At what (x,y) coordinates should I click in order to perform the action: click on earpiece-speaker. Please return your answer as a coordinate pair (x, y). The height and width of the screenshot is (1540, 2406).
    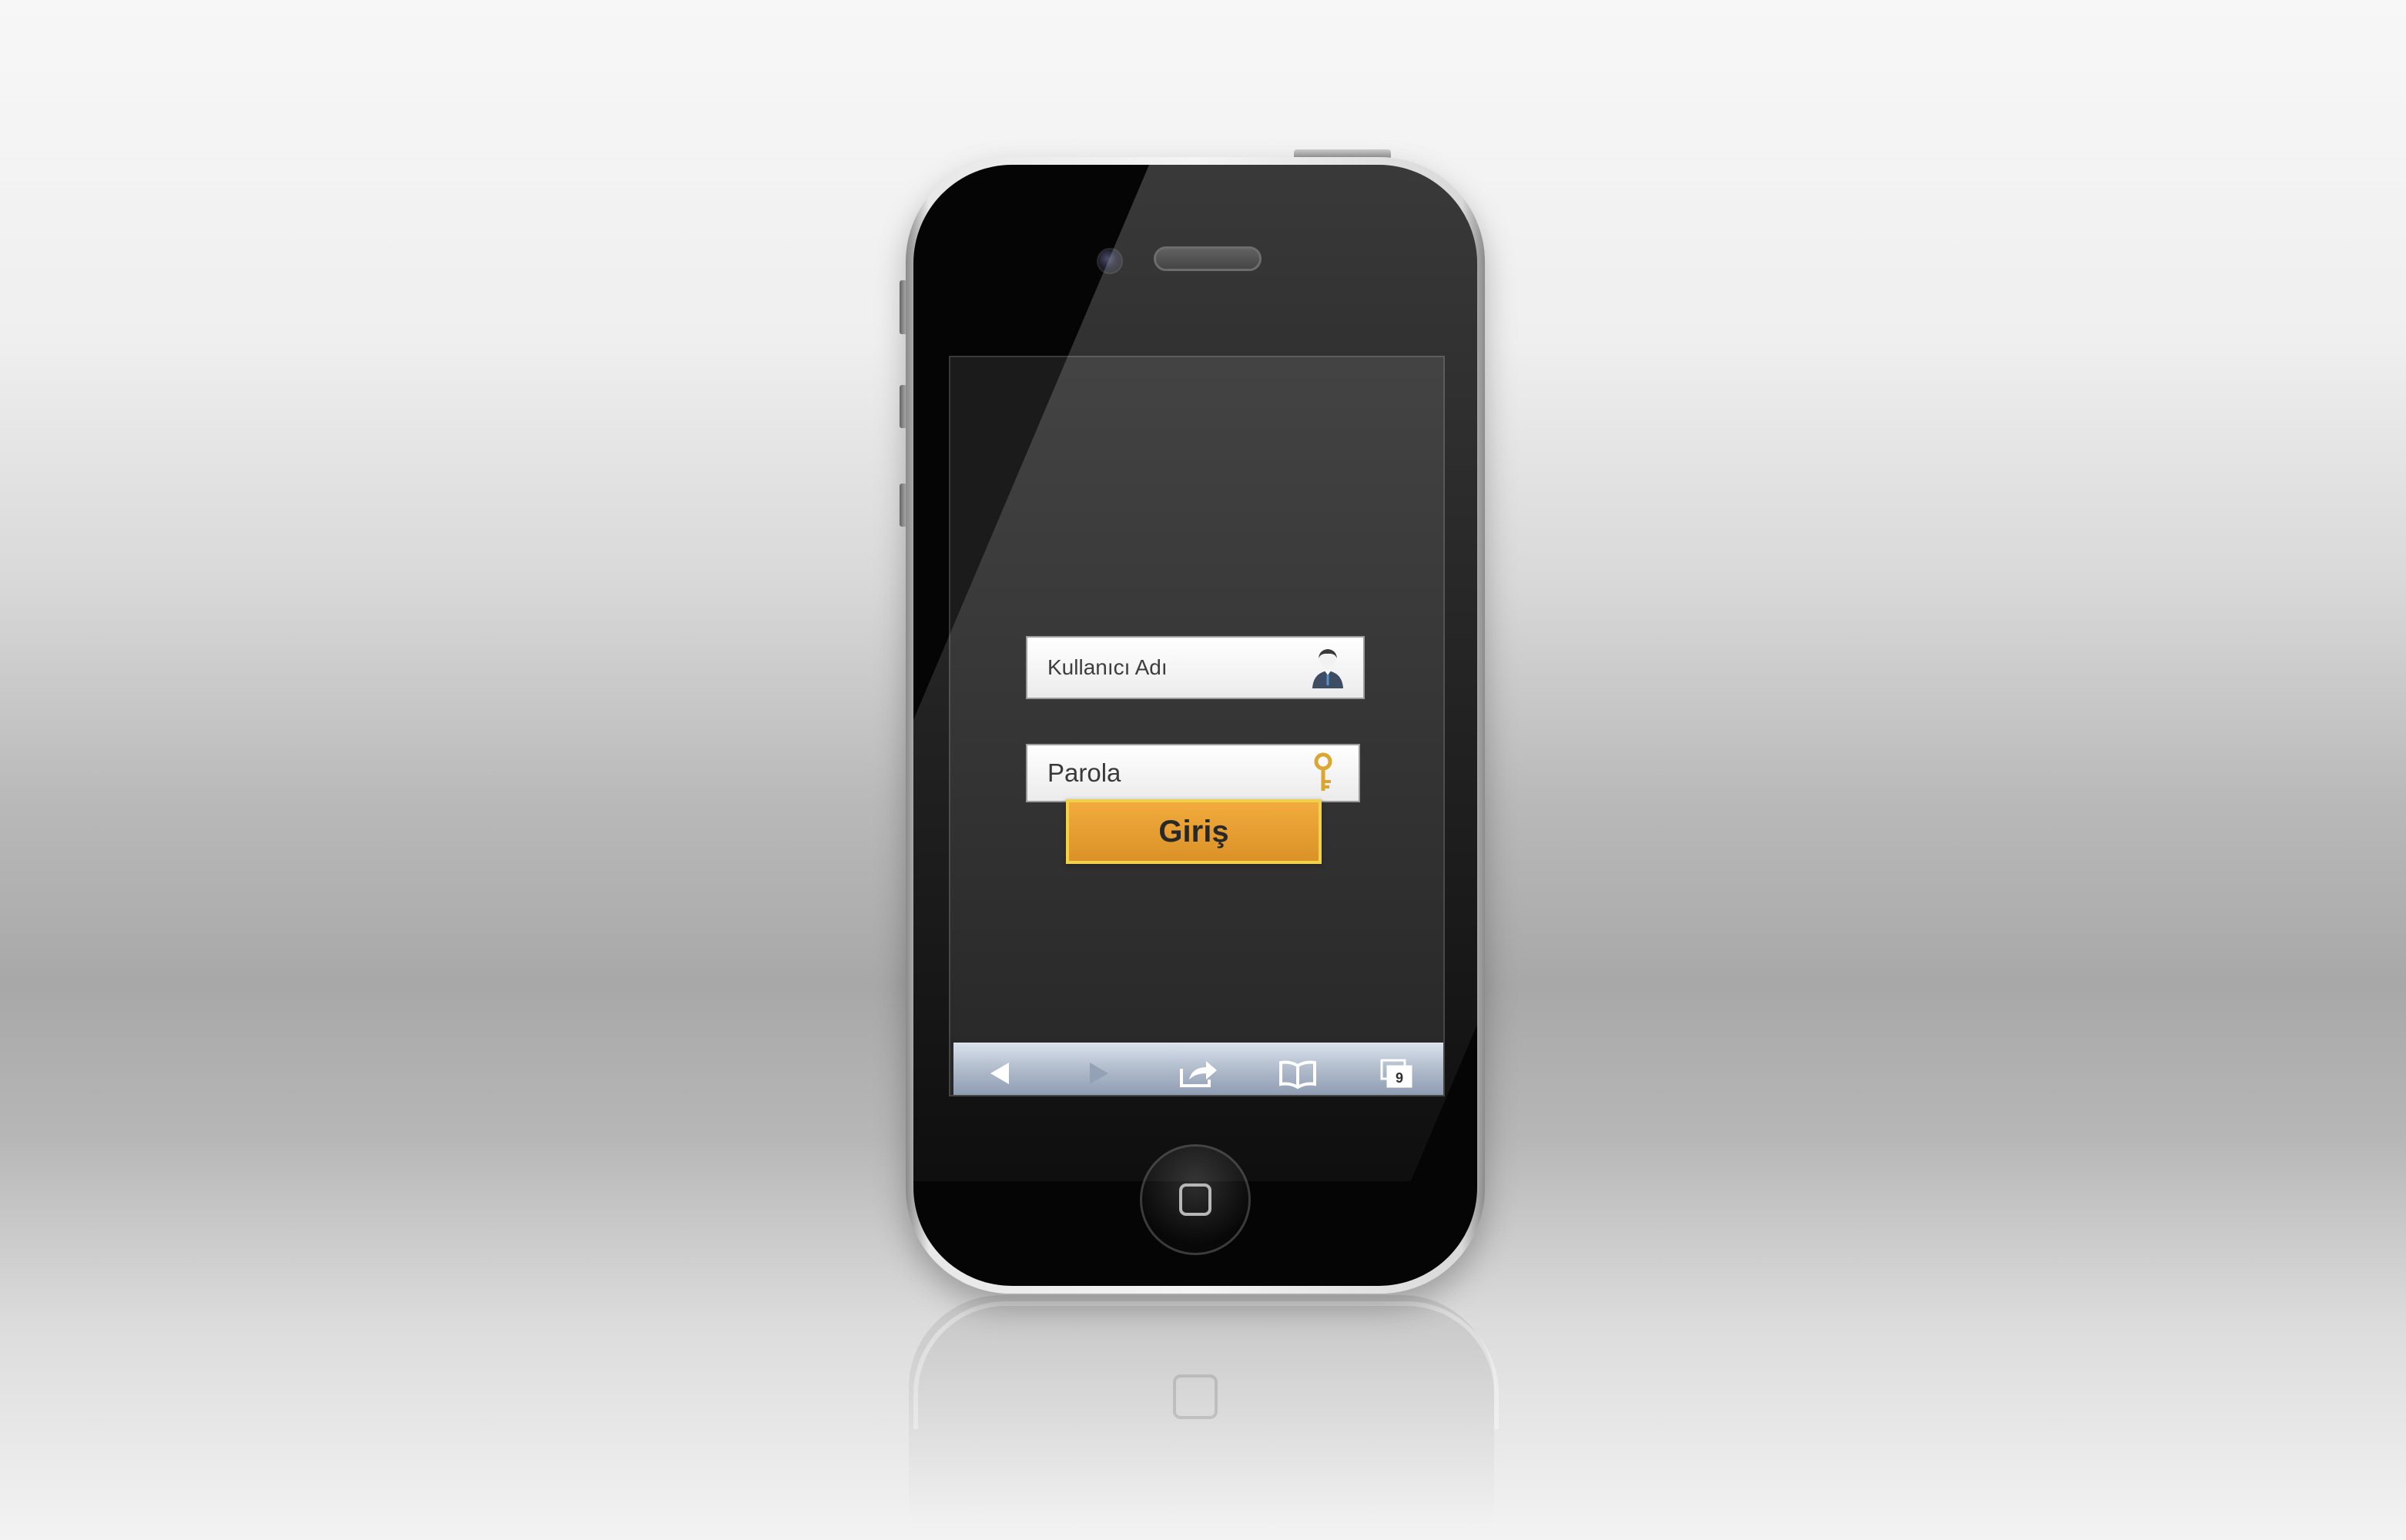
    Looking at the image, I should click on (1208, 258).